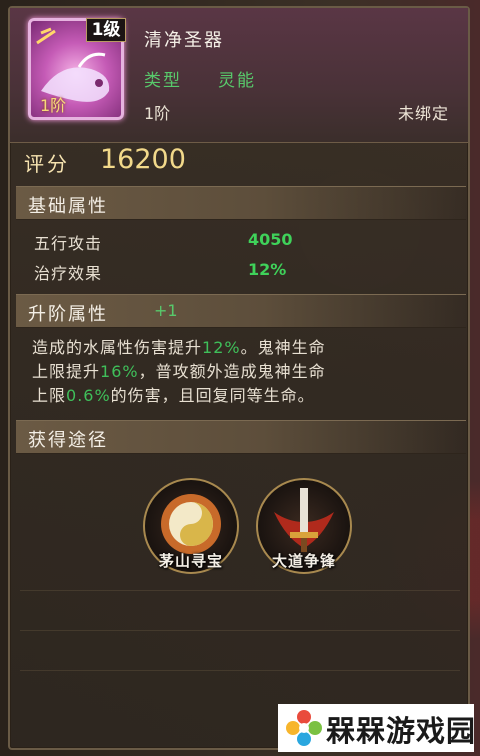  What do you see at coordinates (179, 371) in the screenshot?
I see `desc-line: 上限提升16%，普攻额外造成鬼神生命` at bounding box center [179, 371].